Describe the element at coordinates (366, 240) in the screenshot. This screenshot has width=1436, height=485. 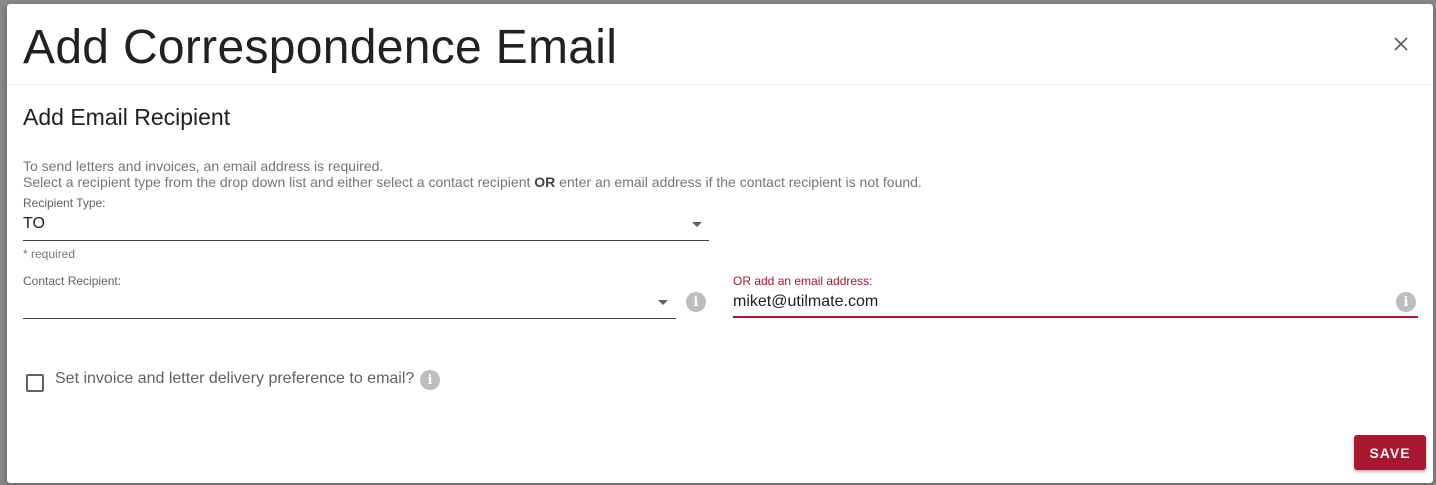
I see `recipient-type-underline` at that location.